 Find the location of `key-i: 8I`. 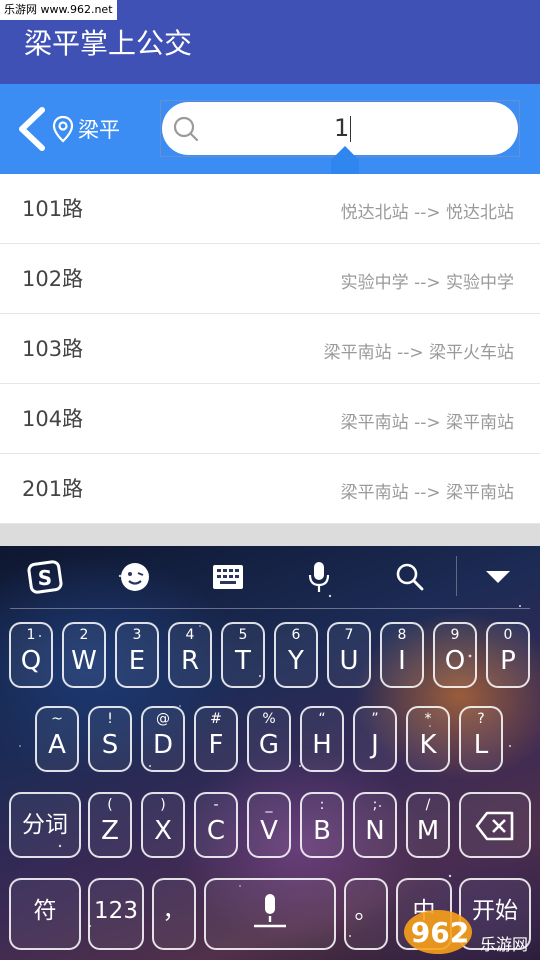

key-i: 8I is located at coordinates (402, 655).